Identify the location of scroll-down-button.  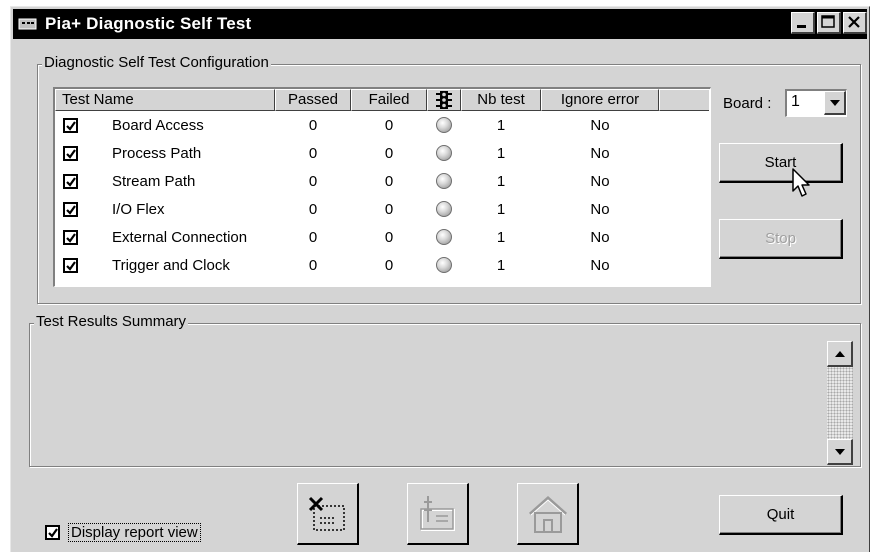
(840, 452).